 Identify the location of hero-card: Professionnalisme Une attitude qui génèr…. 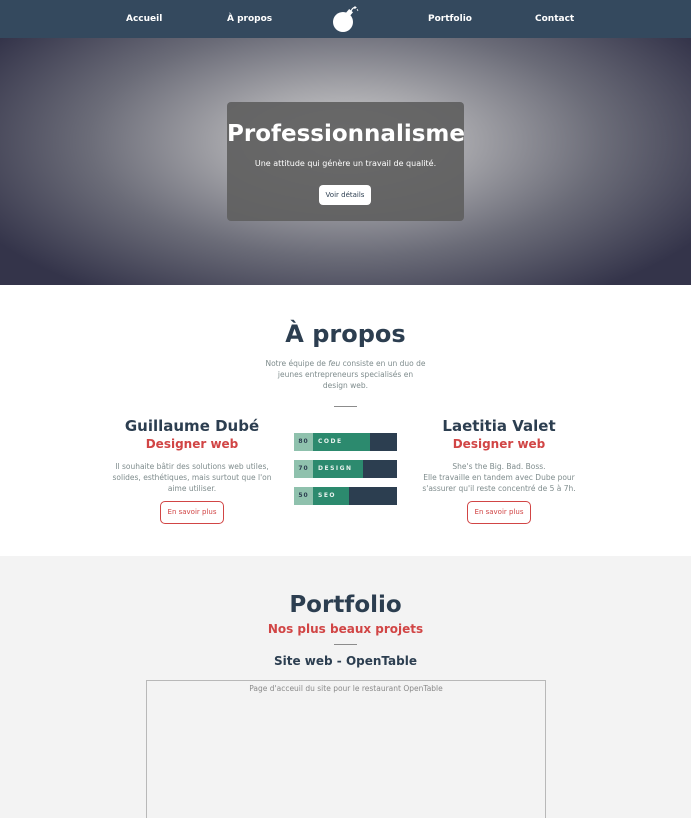
(346, 161).